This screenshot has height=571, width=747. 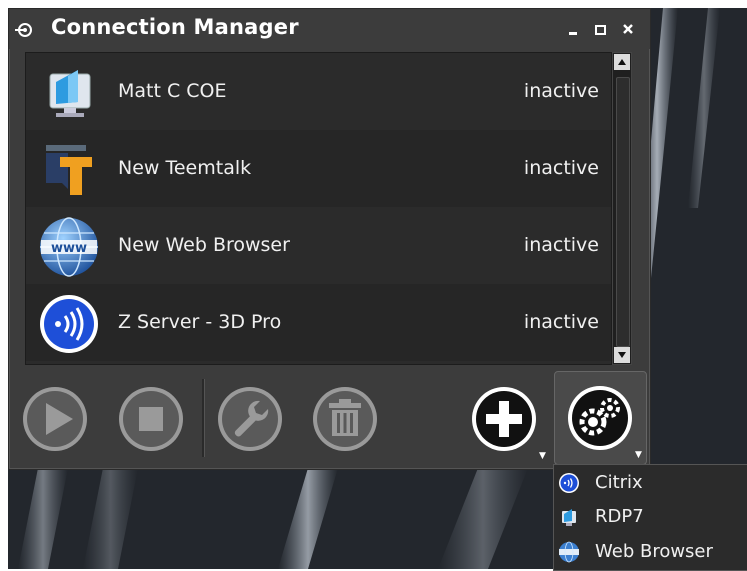 I want to click on scroll-up-button, so click(x=622, y=62).